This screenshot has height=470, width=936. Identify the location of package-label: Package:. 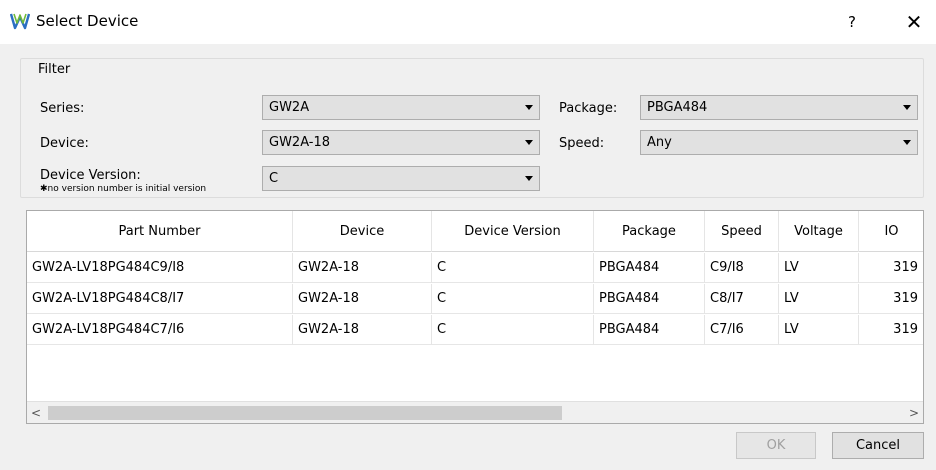
(588, 108).